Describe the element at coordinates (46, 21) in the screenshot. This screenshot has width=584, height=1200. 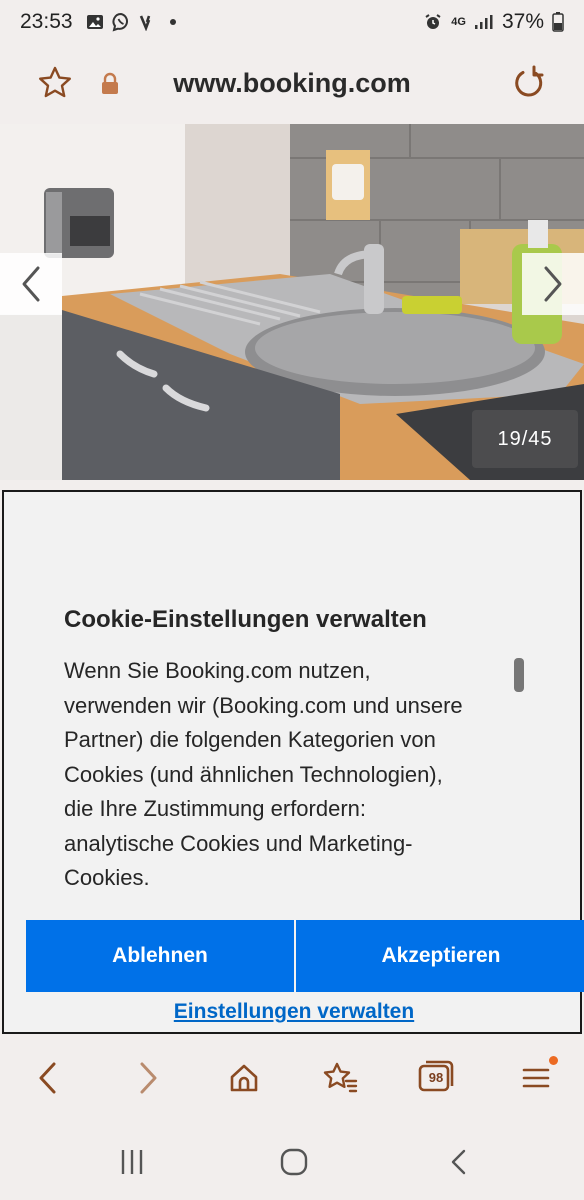
I see `clock: 23:53` at that location.